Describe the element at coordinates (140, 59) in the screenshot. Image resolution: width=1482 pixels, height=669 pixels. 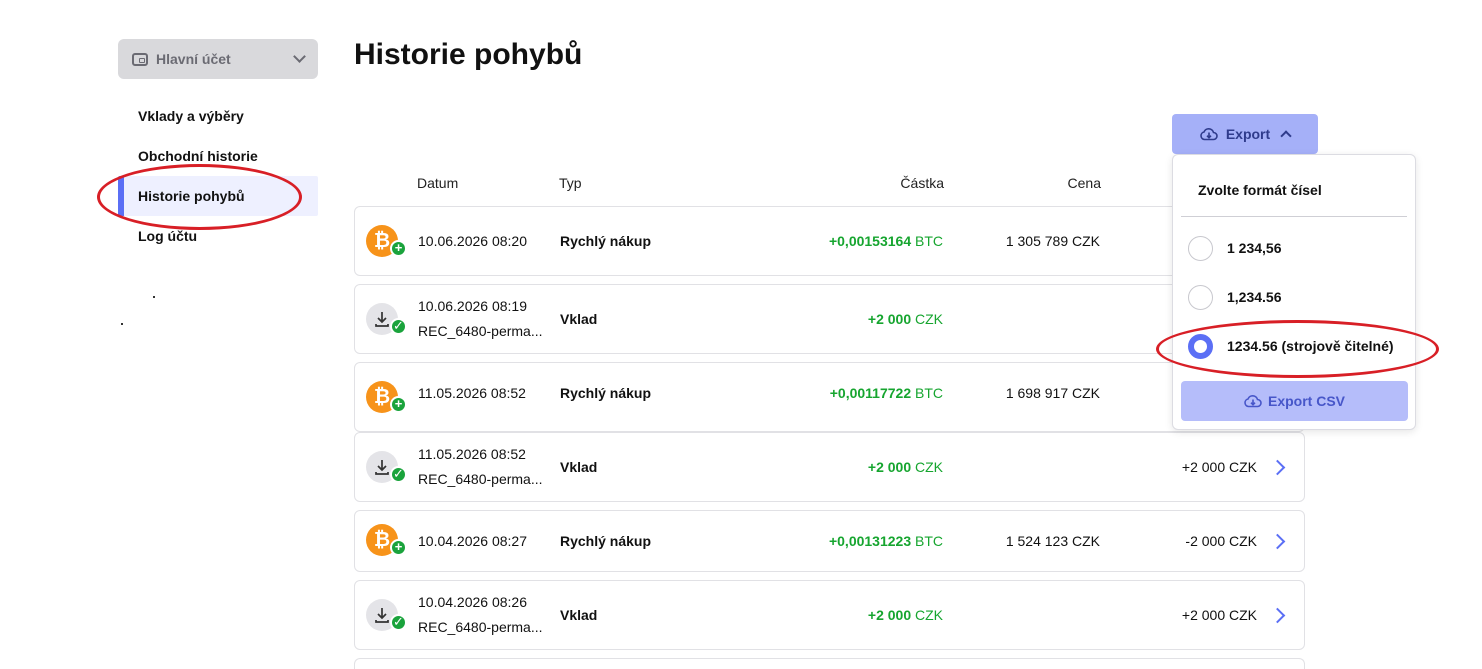
I see `wallet-icon` at that location.